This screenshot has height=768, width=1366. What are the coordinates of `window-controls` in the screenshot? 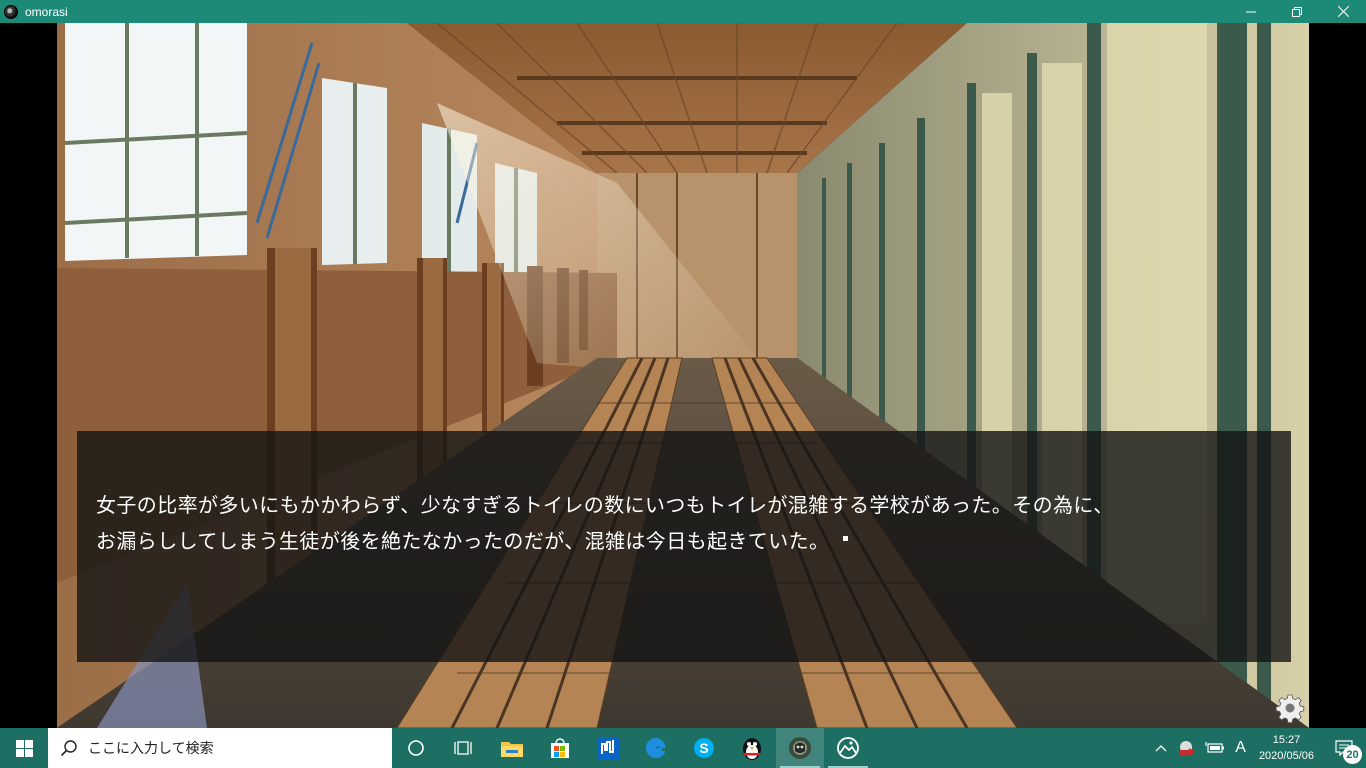 It's located at (1297, 11).